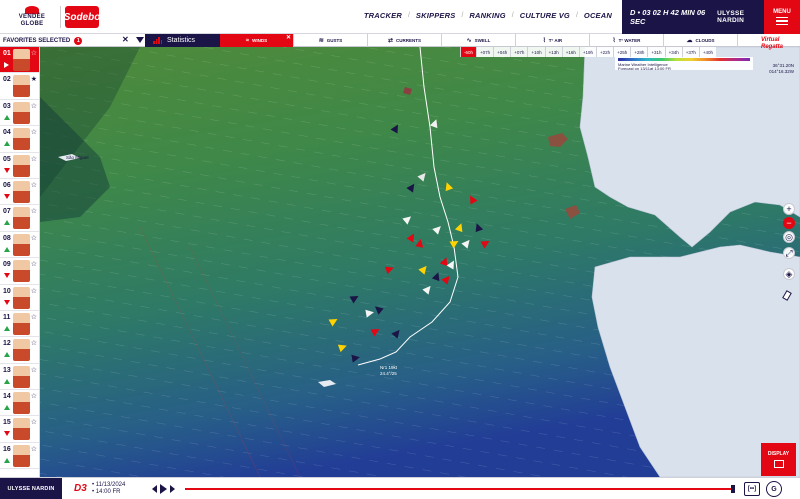 The width and height of the screenshot is (800, 499). Describe the element at coordinates (553, 40) in the screenshot. I see `tab-t-air: ⌇ T° AIR` at that location.